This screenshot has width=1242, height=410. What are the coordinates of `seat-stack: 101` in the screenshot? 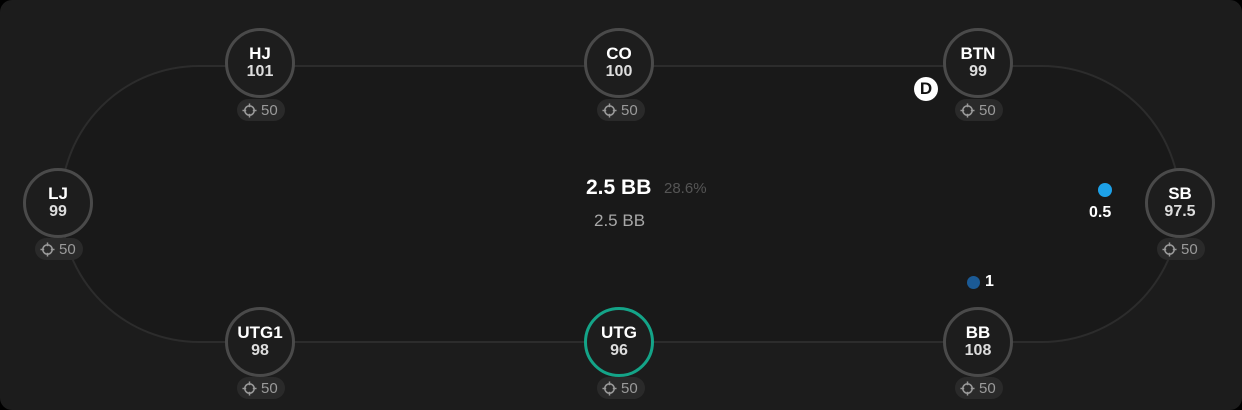 It's located at (260, 71).